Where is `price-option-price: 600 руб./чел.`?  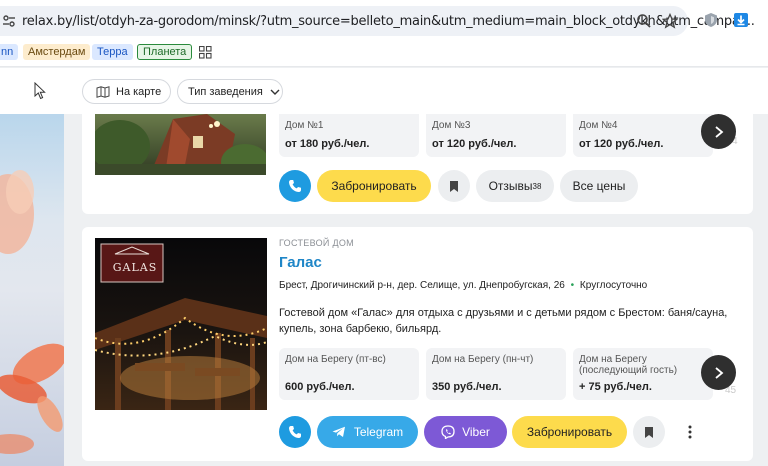
price-option-price: 600 руб./чел. is located at coordinates (320, 387).